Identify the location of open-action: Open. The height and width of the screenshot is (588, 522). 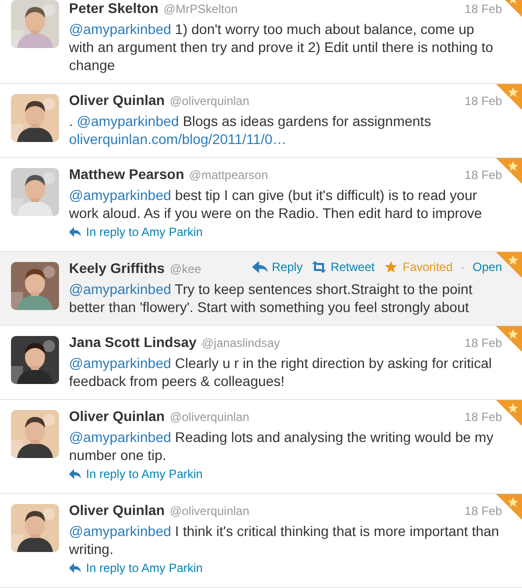
(487, 267).